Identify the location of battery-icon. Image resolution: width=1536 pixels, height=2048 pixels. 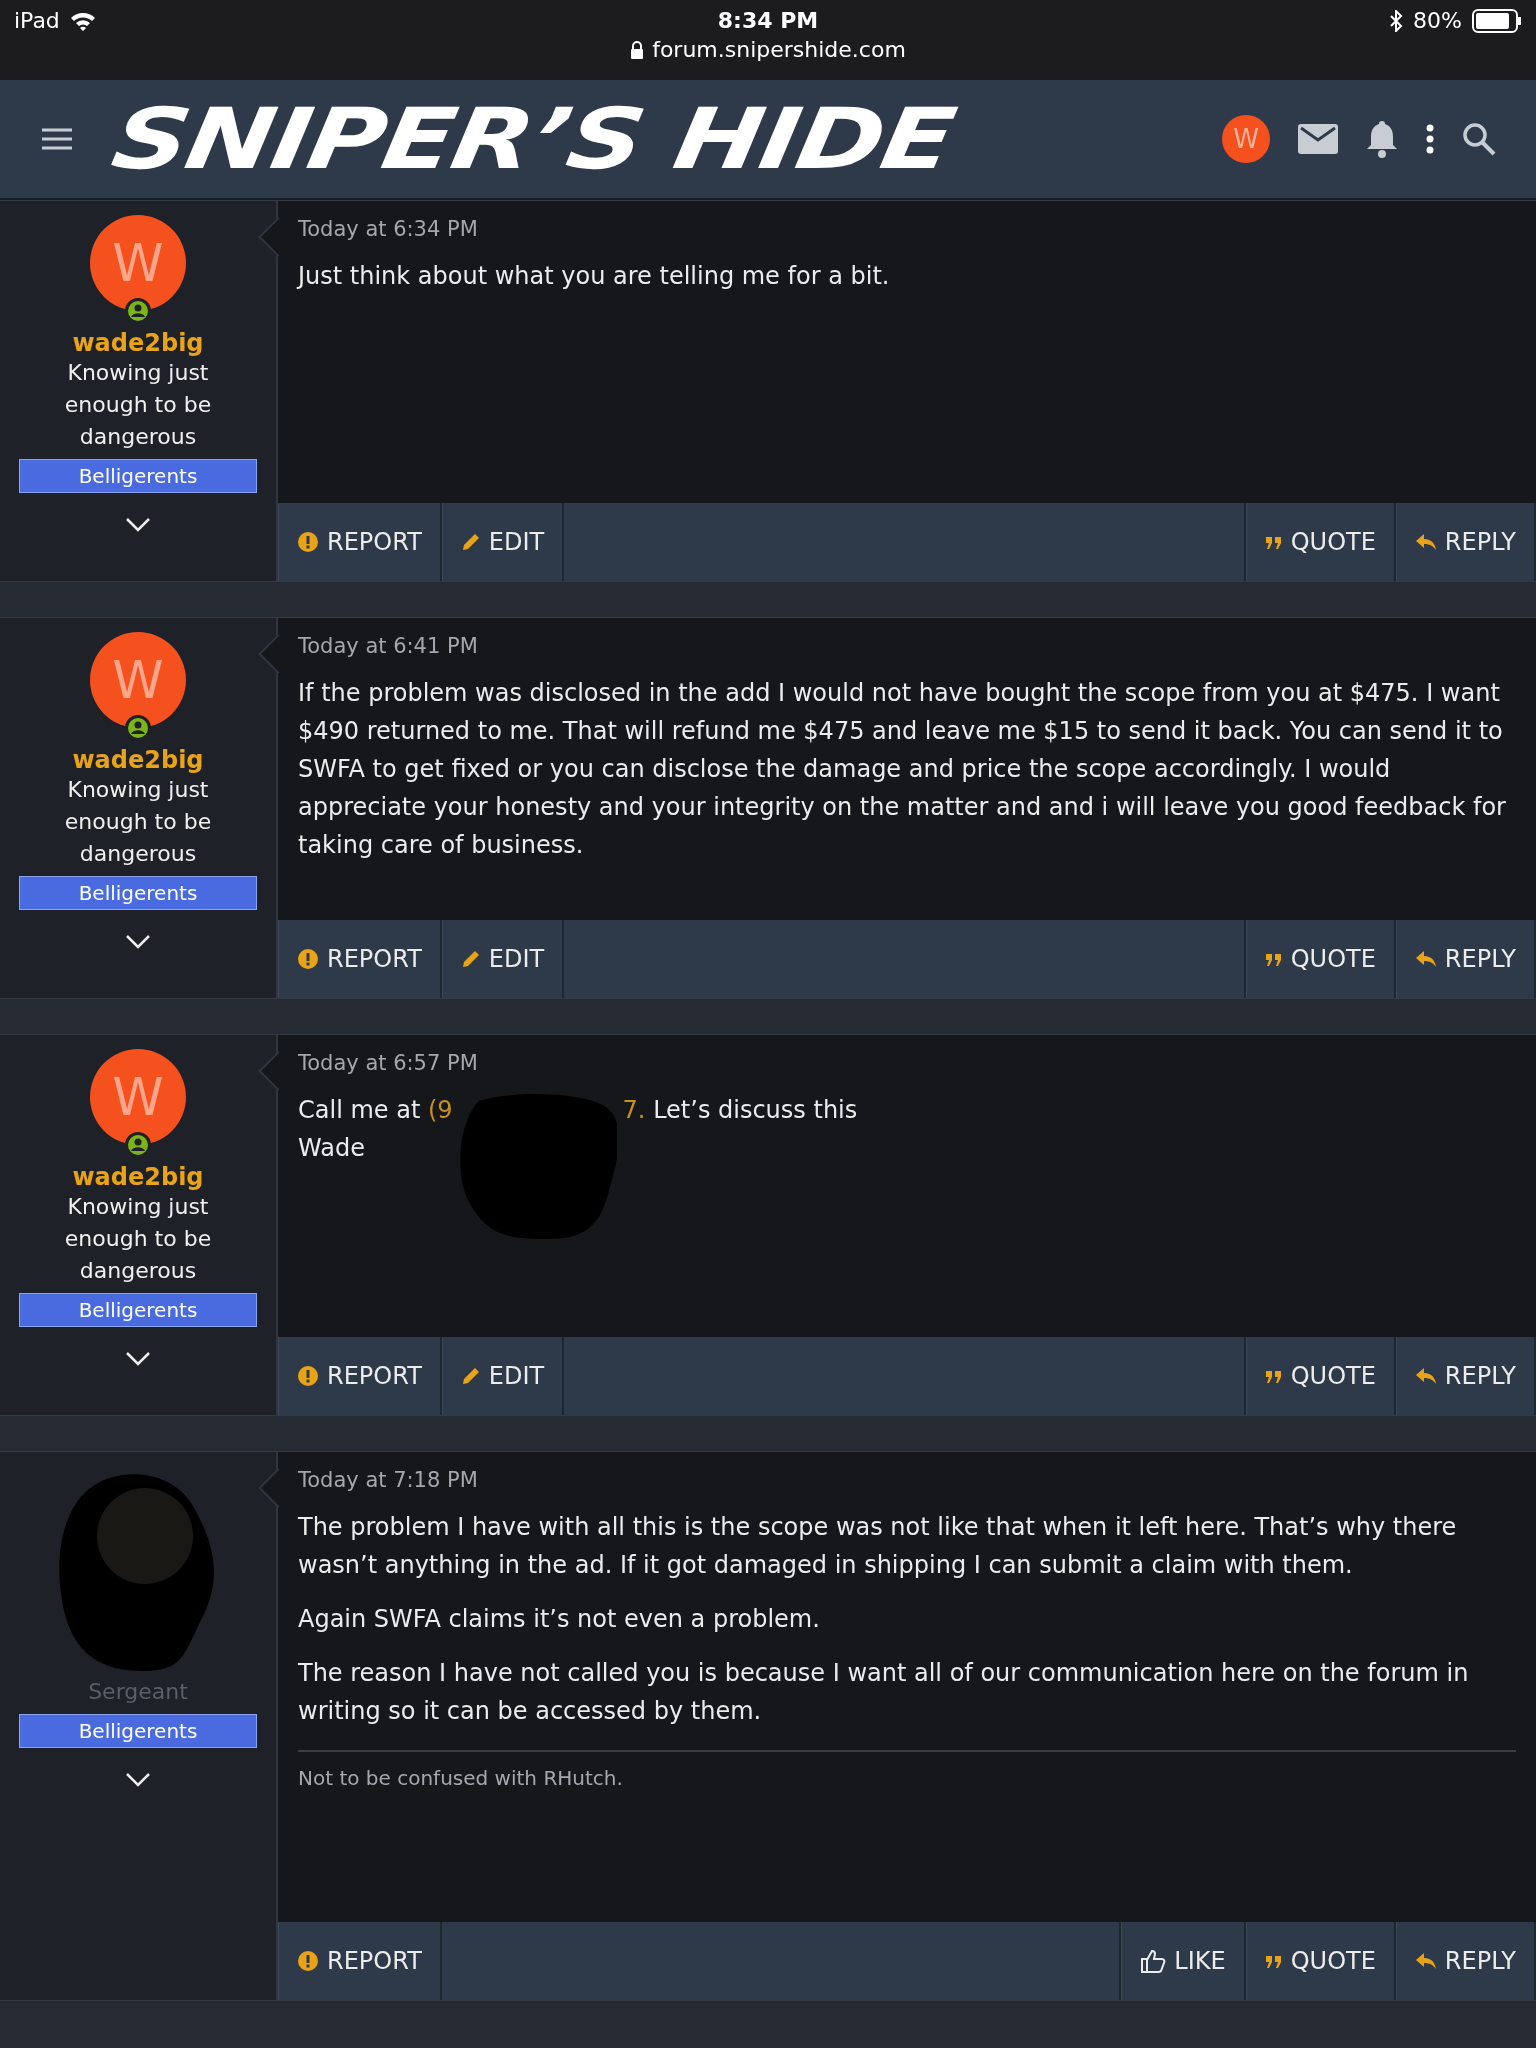
(1497, 20).